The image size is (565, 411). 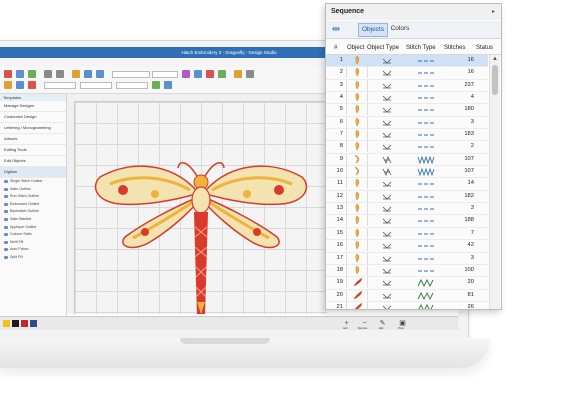 I want to click on col-number: #, so click(x=335, y=48).